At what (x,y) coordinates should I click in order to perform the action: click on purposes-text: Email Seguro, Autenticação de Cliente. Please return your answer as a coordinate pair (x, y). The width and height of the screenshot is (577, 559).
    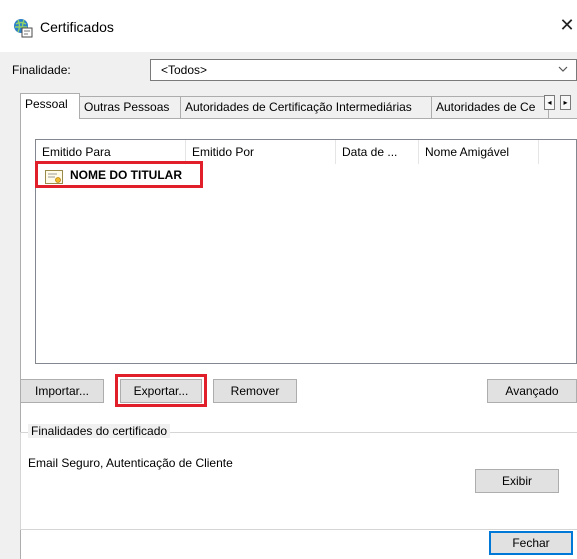
    Looking at the image, I should click on (130, 463).